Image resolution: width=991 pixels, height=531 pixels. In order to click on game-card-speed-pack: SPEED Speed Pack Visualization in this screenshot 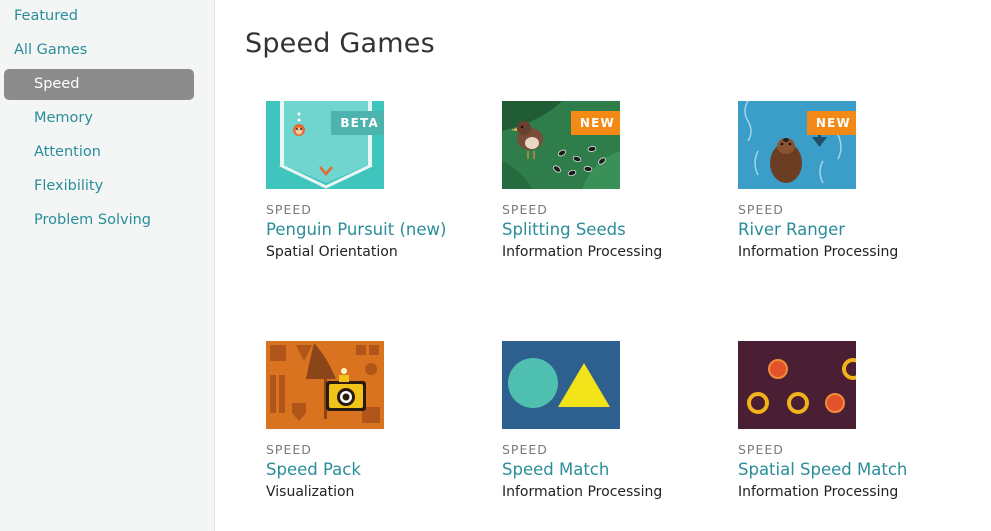, I will do `click(376, 420)`.